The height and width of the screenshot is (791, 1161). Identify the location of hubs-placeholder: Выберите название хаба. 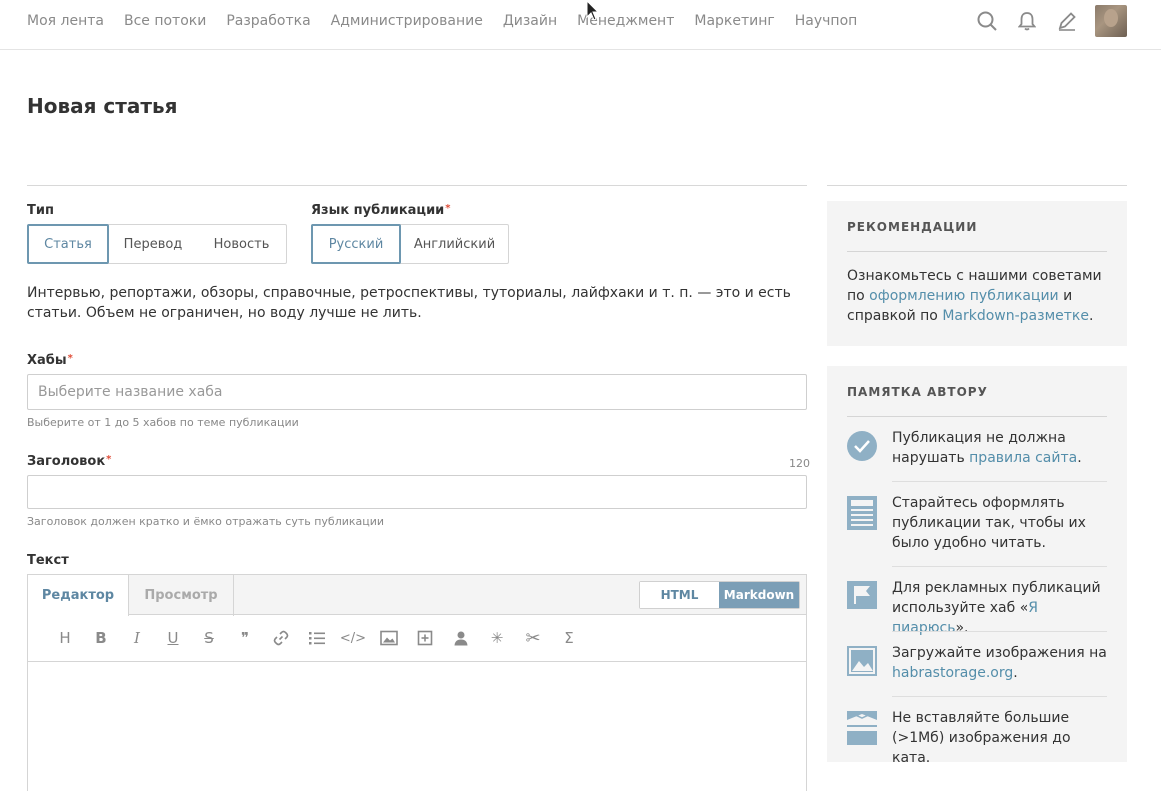
(130, 392).